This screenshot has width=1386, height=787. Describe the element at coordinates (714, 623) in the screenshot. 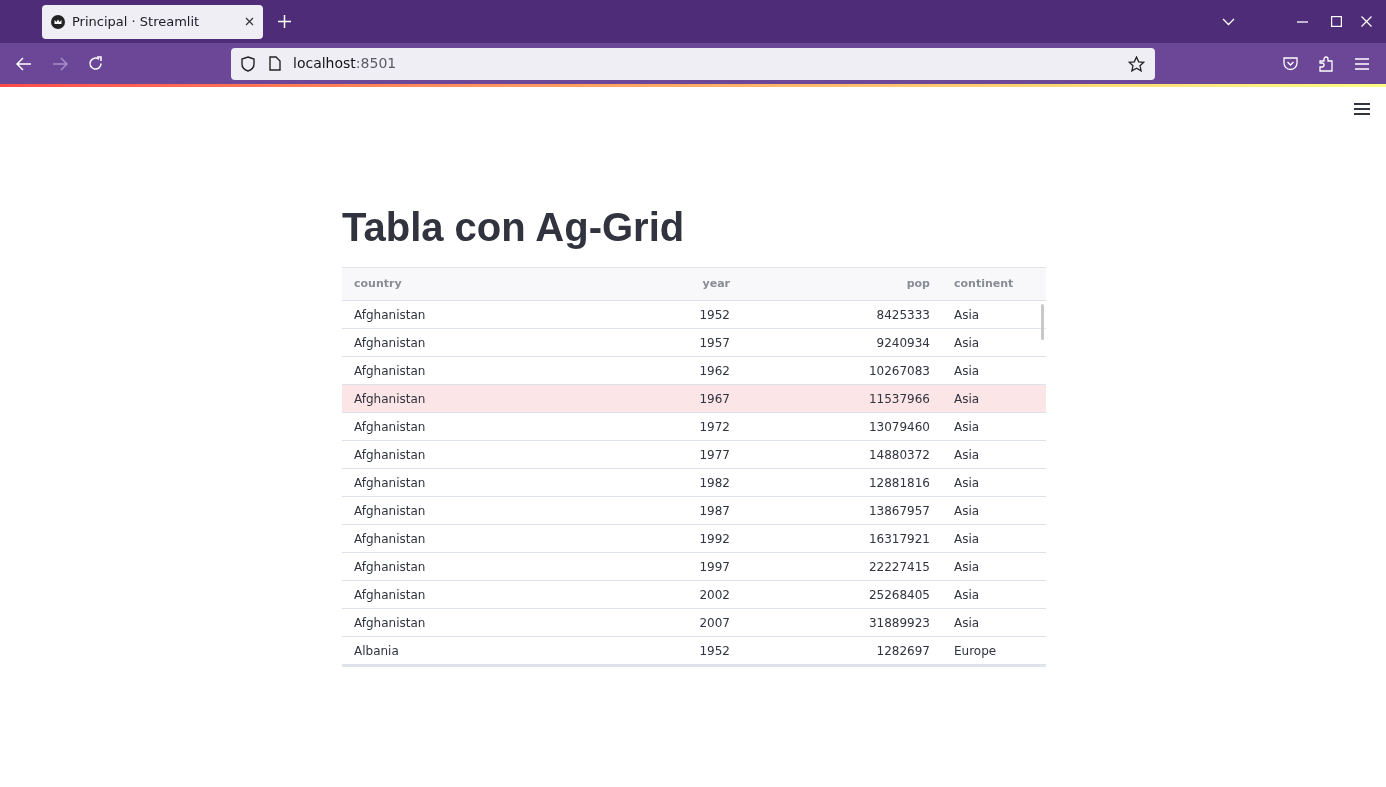

I see `table-cell-text: 2007` at that location.